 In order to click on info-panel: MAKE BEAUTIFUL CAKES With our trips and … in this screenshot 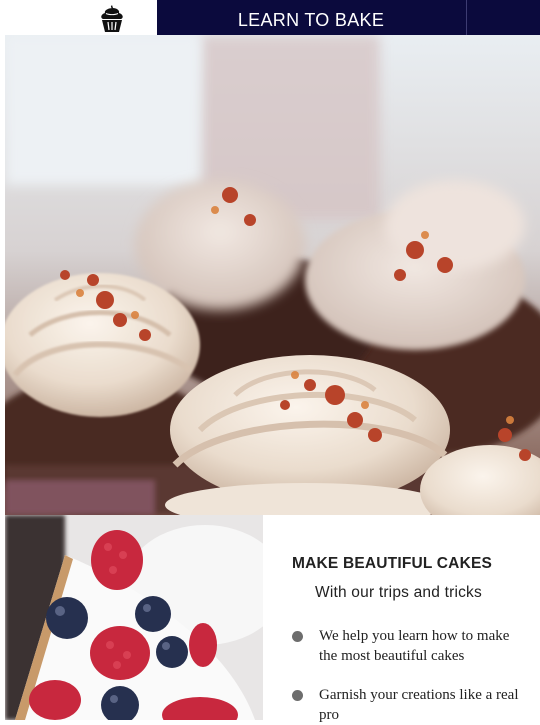, I will do `click(401, 619)`.